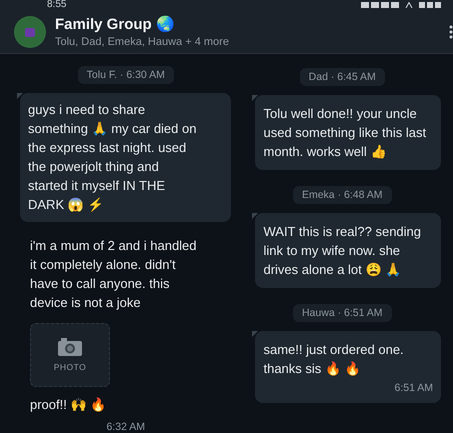 This screenshot has width=453, height=433. Describe the element at coordinates (380, 5) in the screenshot. I see `signal-icon` at that location.